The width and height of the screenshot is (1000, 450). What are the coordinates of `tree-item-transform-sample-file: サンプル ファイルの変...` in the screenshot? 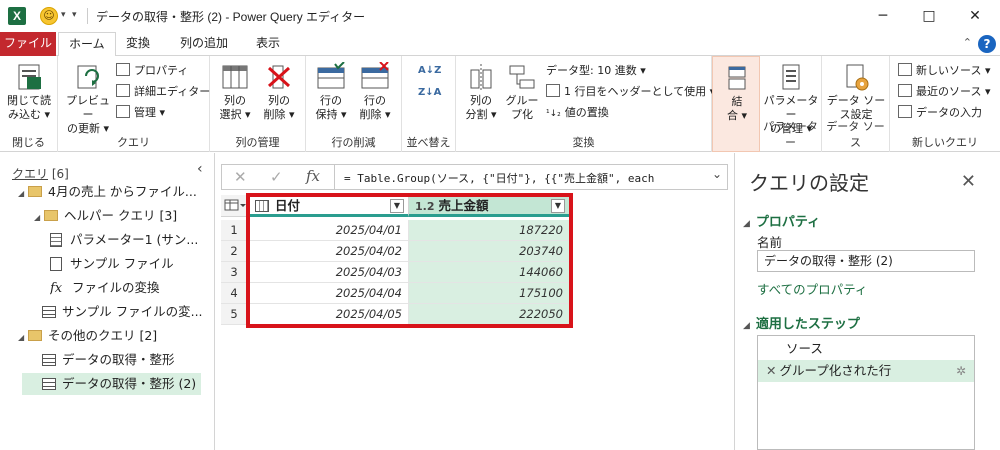 It's located at (125, 312).